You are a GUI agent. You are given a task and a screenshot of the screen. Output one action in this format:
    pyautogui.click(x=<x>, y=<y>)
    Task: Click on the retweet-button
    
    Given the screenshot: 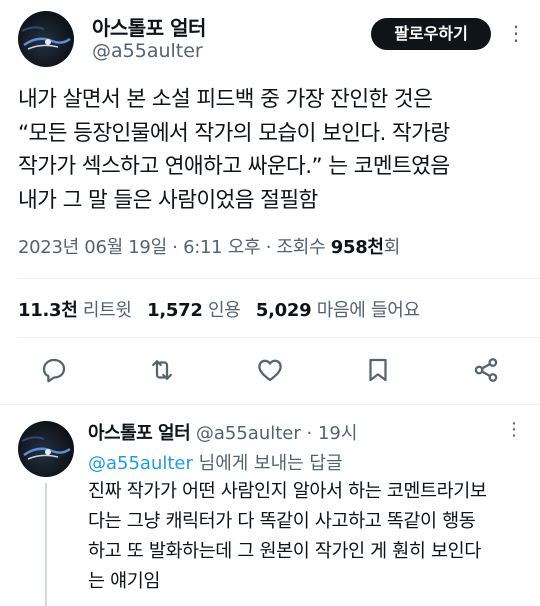 What is the action you would take?
    pyautogui.click(x=162, y=370)
    